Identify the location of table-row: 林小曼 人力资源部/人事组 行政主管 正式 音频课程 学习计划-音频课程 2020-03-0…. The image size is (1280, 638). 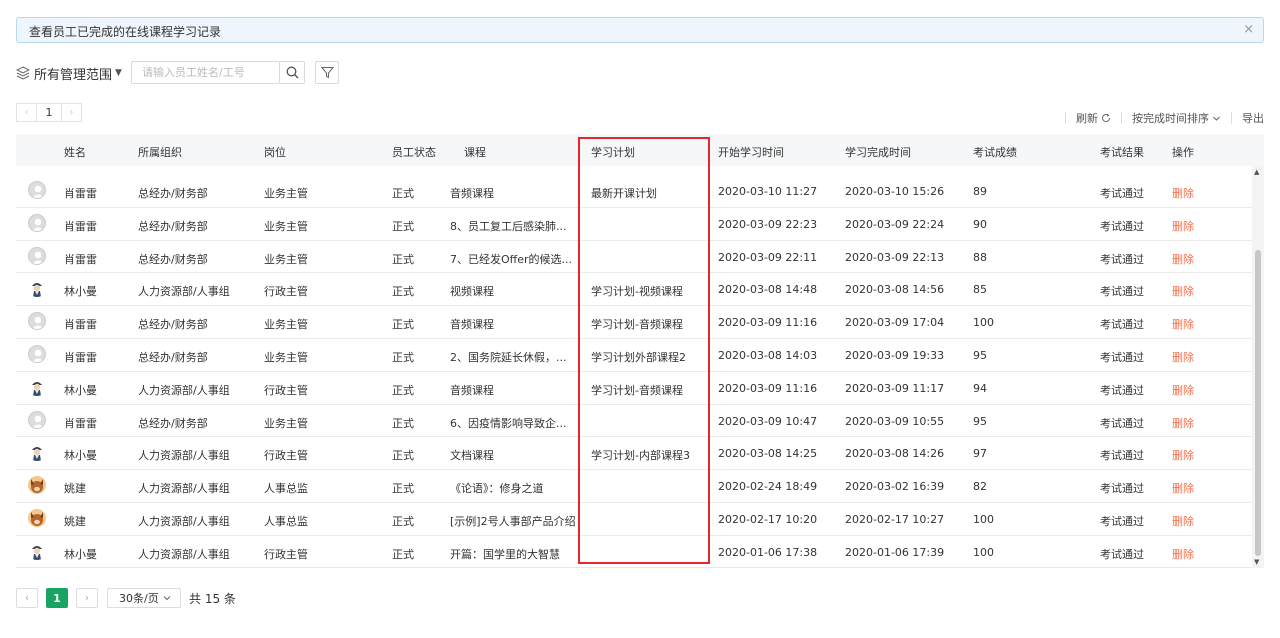
(634, 388).